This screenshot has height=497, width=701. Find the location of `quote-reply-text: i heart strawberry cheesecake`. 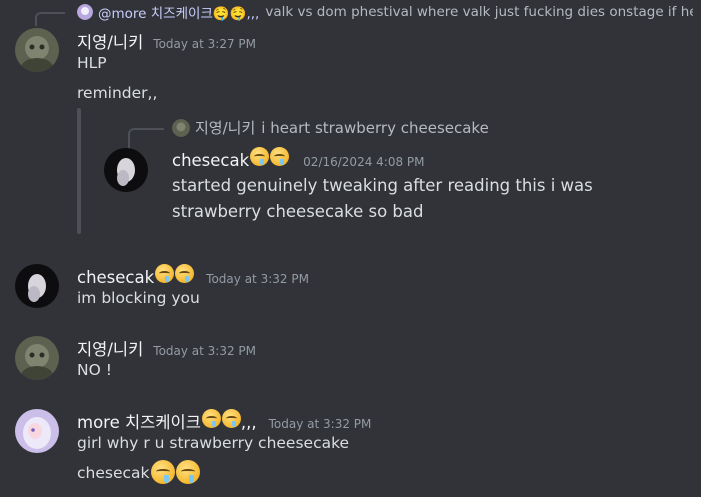

quote-reply-text: i heart strawberry cheesecake is located at coordinates (375, 128).